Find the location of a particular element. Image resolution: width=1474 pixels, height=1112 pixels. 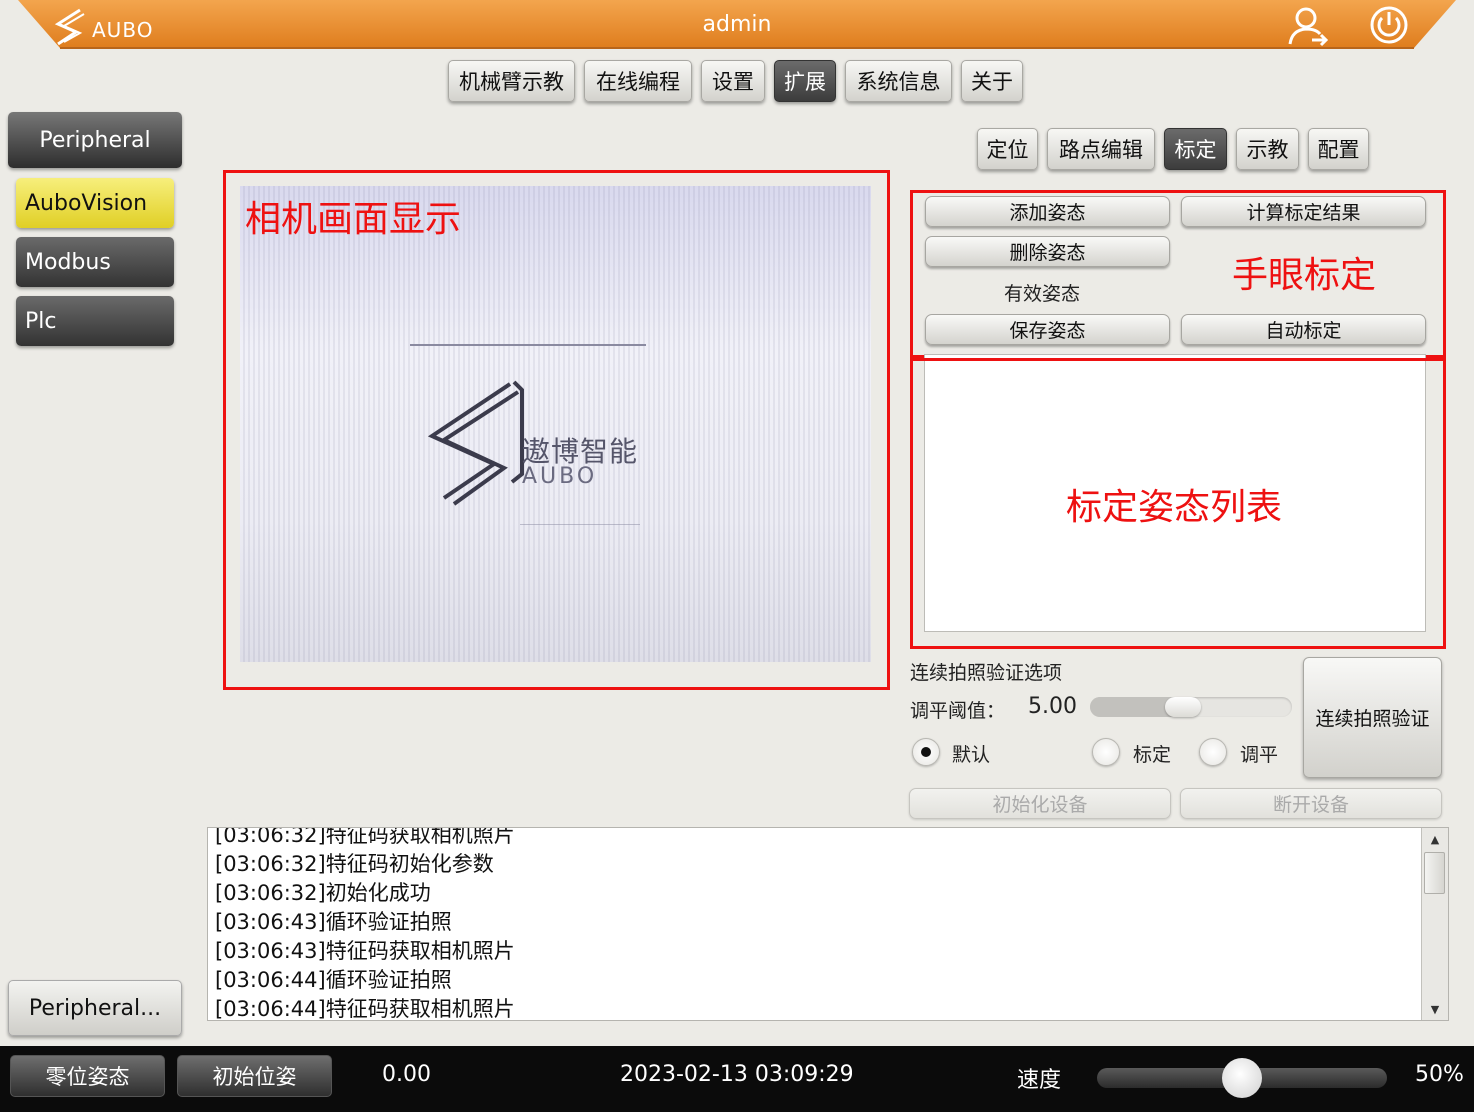

init-device-button: 初始化设备 is located at coordinates (1040, 803).